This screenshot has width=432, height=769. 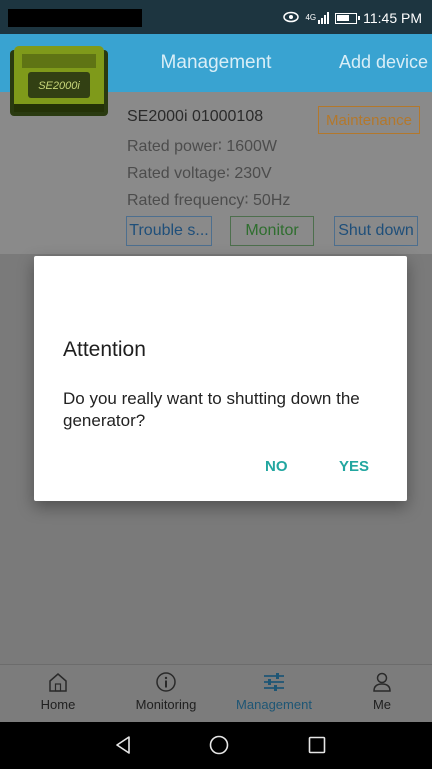 I want to click on no-button: NO, so click(x=276, y=466).